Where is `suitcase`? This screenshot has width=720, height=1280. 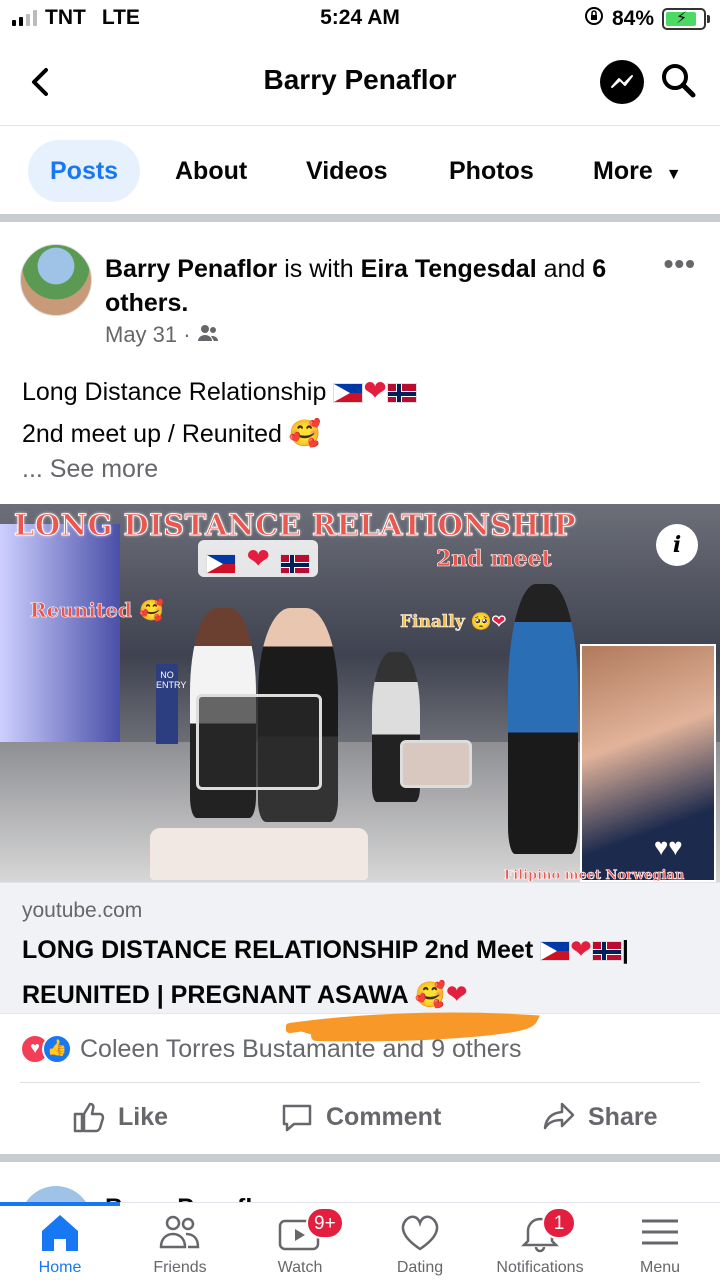 suitcase is located at coordinates (259, 854).